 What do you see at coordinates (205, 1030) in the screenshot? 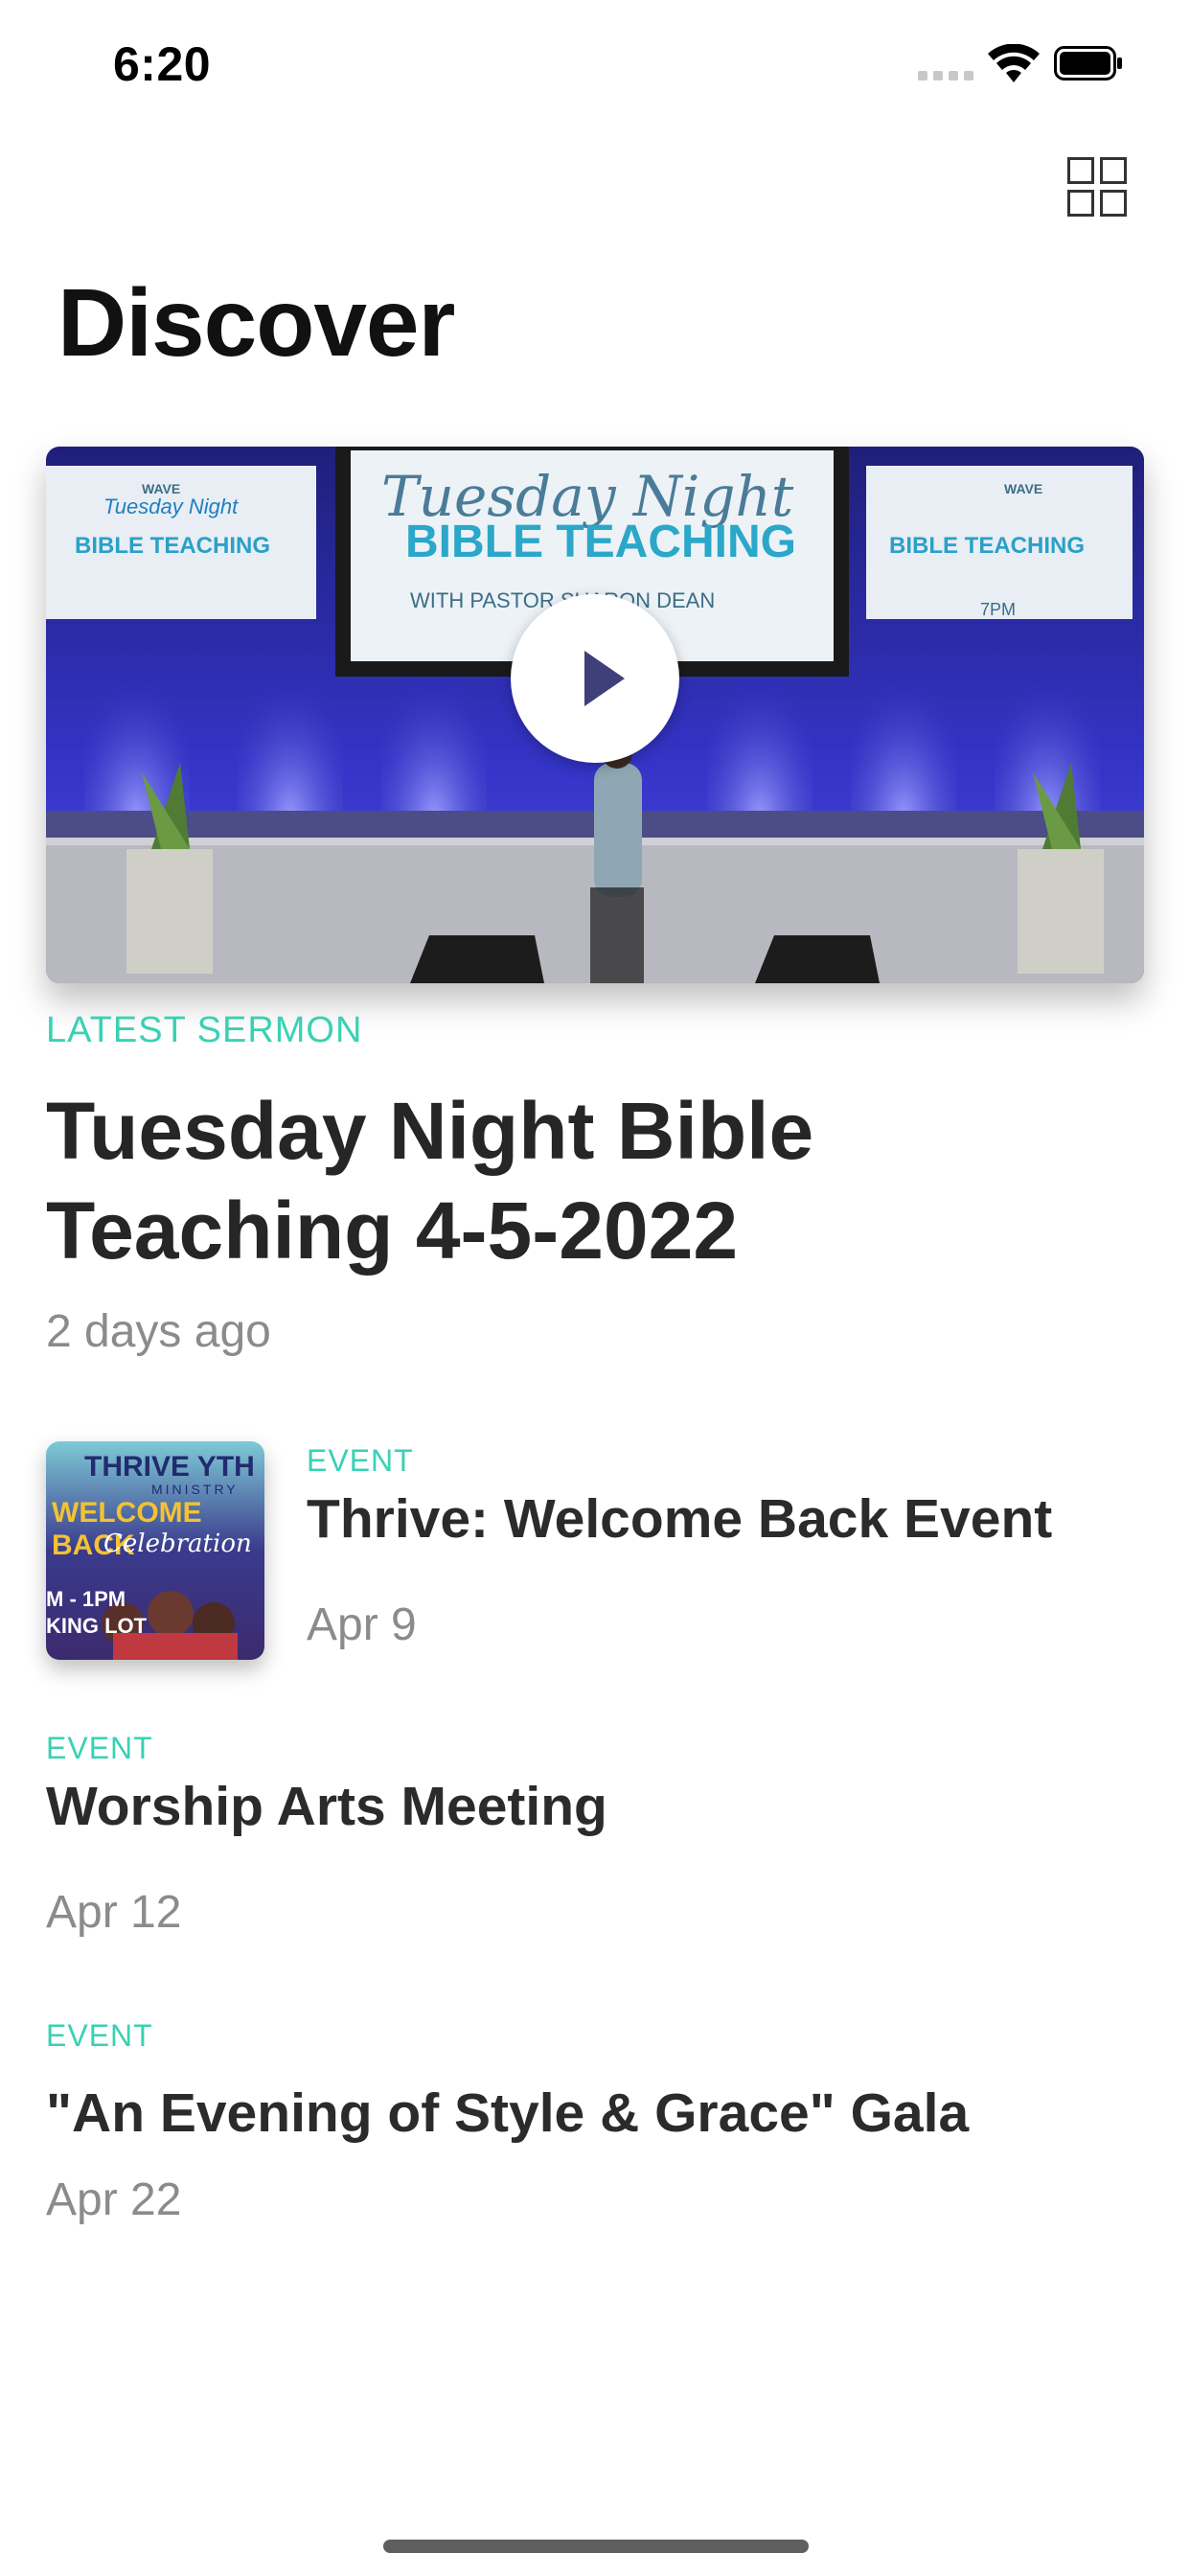
I see `sermon-category: LATEST SERMON` at bounding box center [205, 1030].